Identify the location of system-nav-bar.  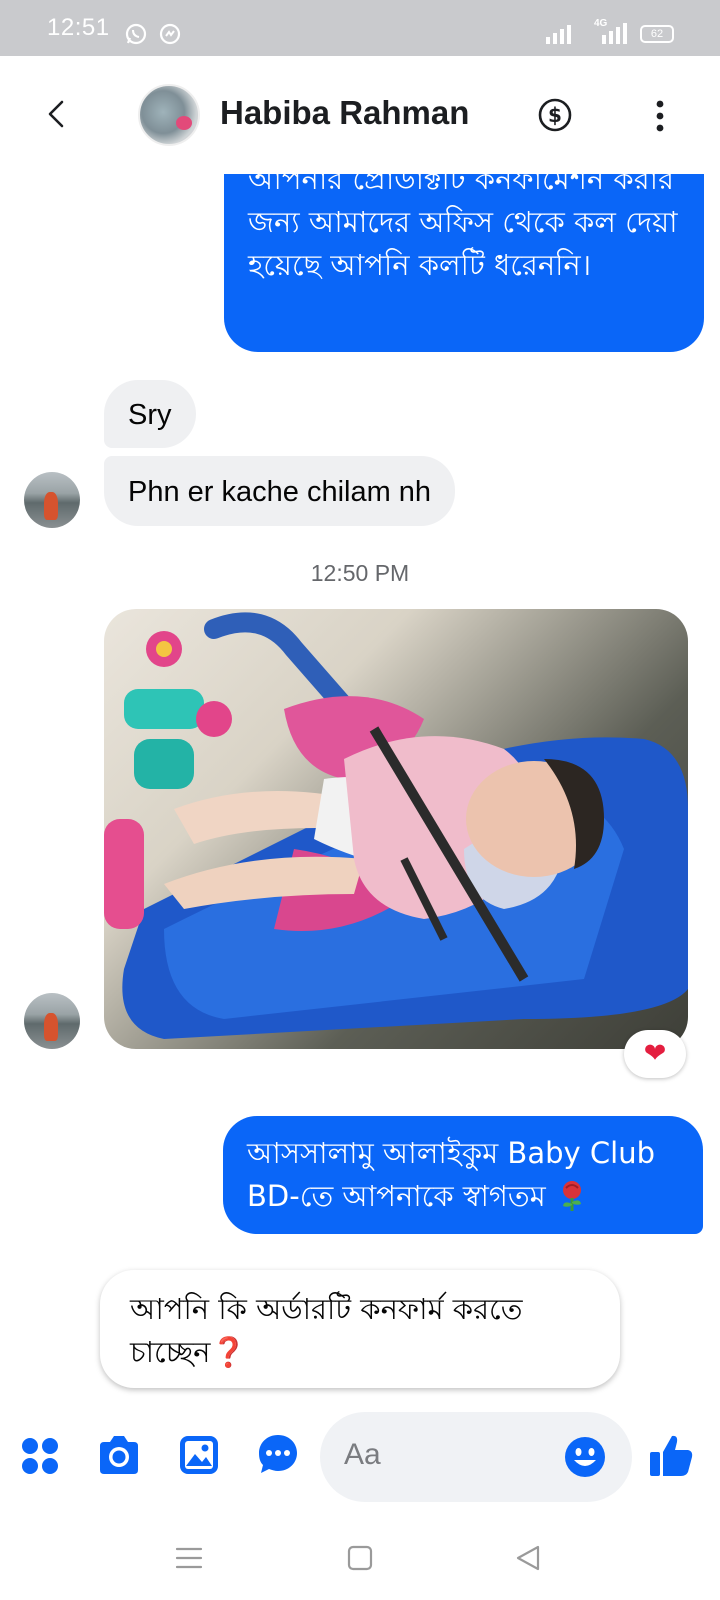
(360, 1558).